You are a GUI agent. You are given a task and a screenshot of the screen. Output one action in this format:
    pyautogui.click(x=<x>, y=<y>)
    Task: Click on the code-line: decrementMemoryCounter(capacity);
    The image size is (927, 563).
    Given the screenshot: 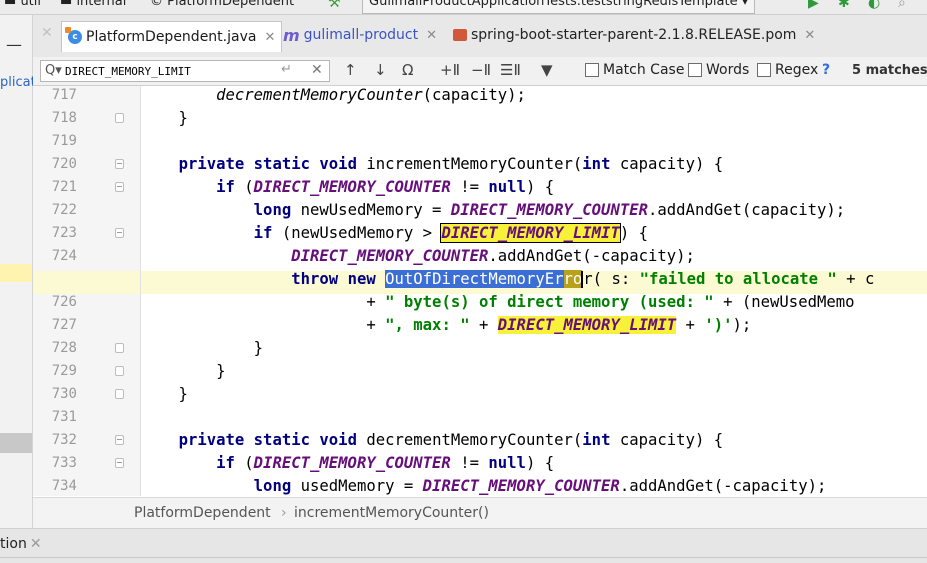 What is the action you would take?
    pyautogui.click(x=333, y=96)
    